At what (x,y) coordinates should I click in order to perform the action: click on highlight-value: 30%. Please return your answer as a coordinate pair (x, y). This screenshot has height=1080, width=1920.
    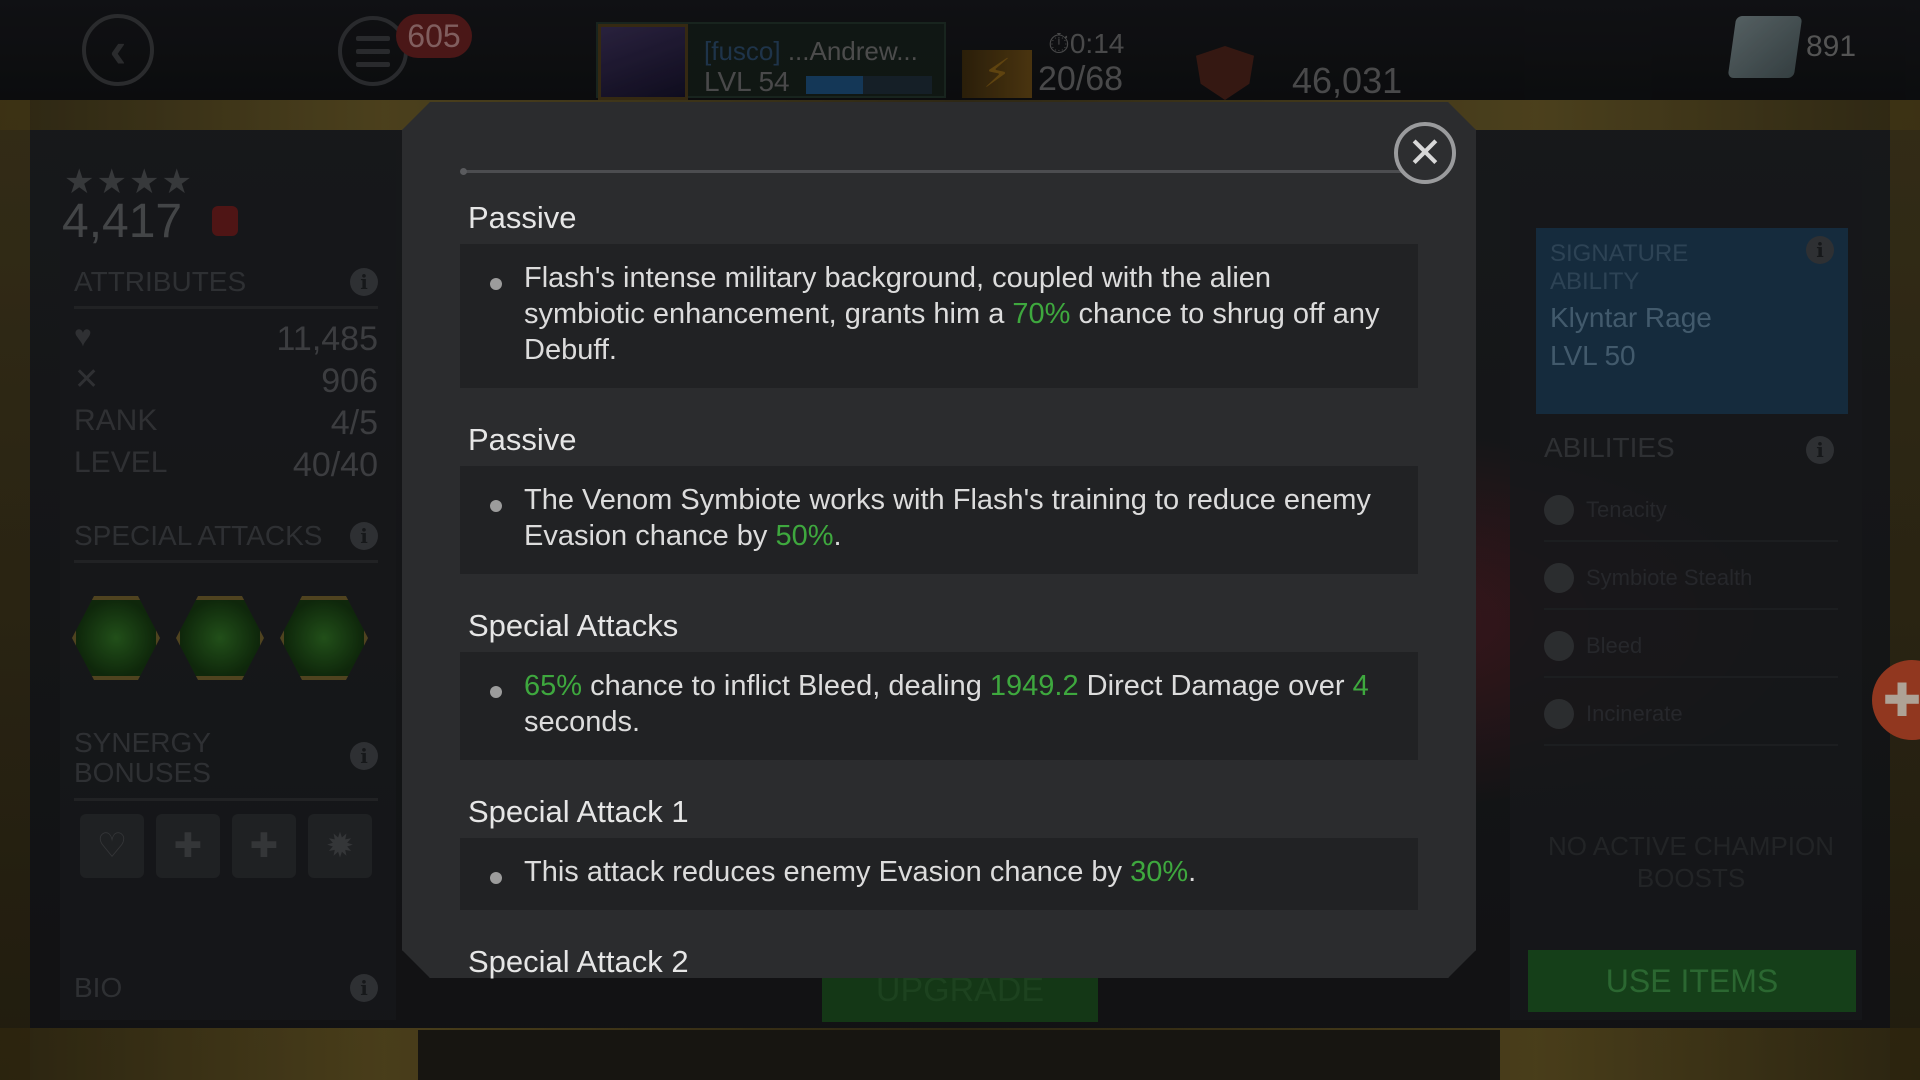
    Looking at the image, I should click on (1159, 872).